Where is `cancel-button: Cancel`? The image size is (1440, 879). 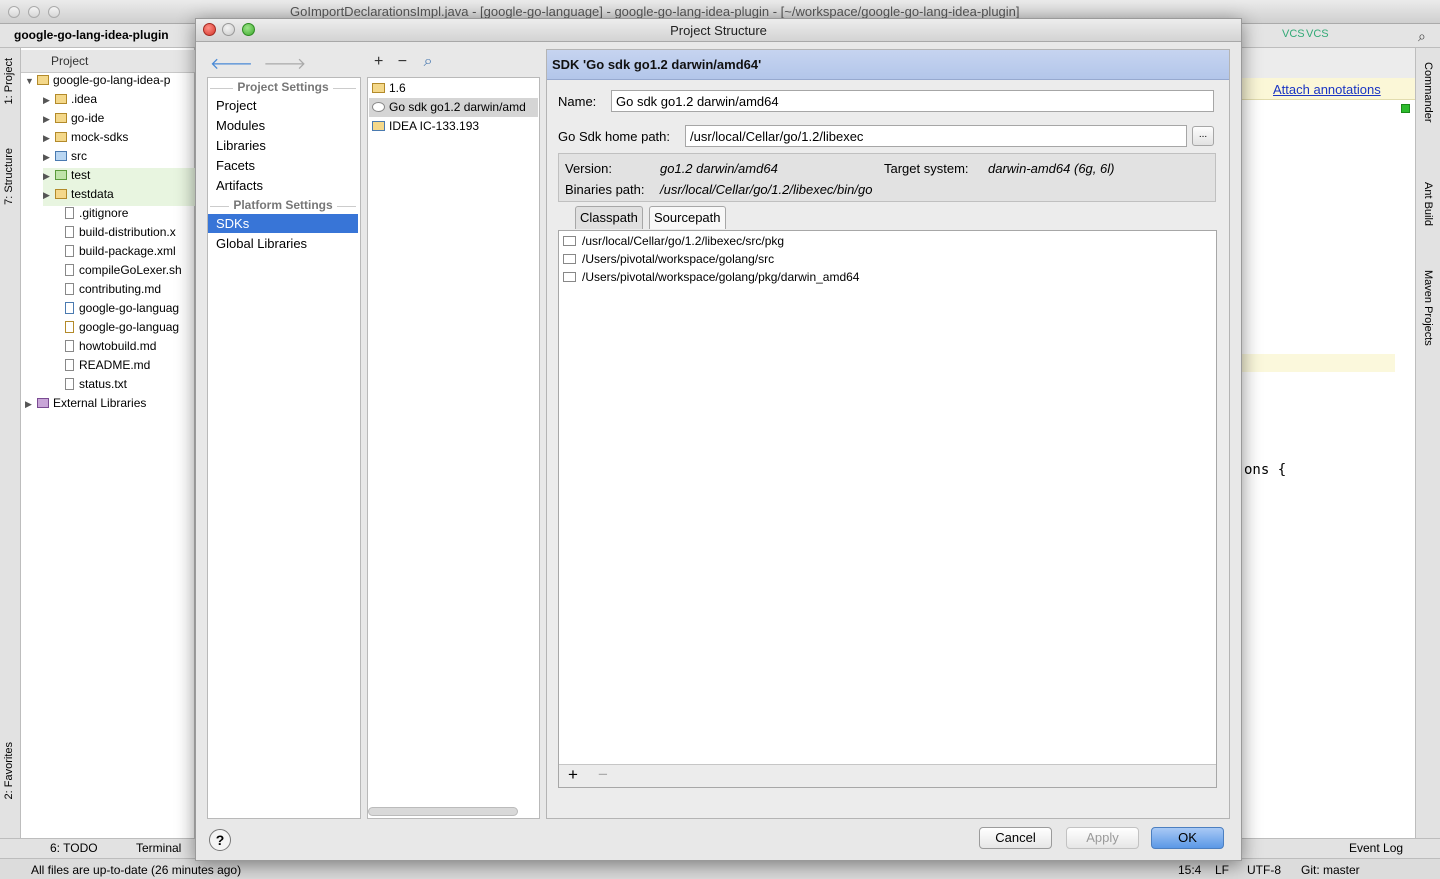 cancel-button: Cancel is located at coordinates (1015, 838).